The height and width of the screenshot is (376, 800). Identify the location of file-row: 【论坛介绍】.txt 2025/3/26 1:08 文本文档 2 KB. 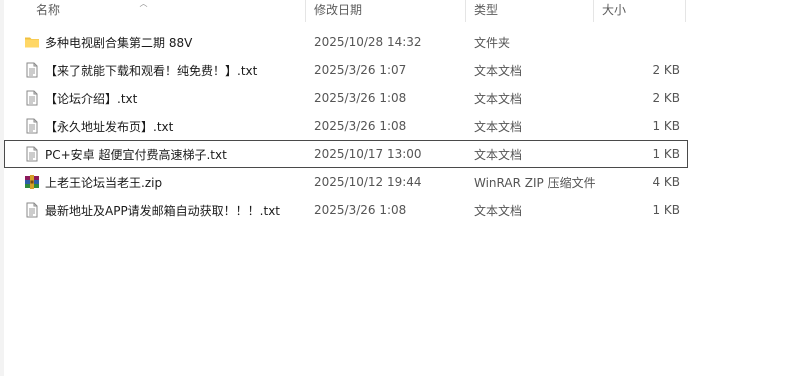
(346, 98).